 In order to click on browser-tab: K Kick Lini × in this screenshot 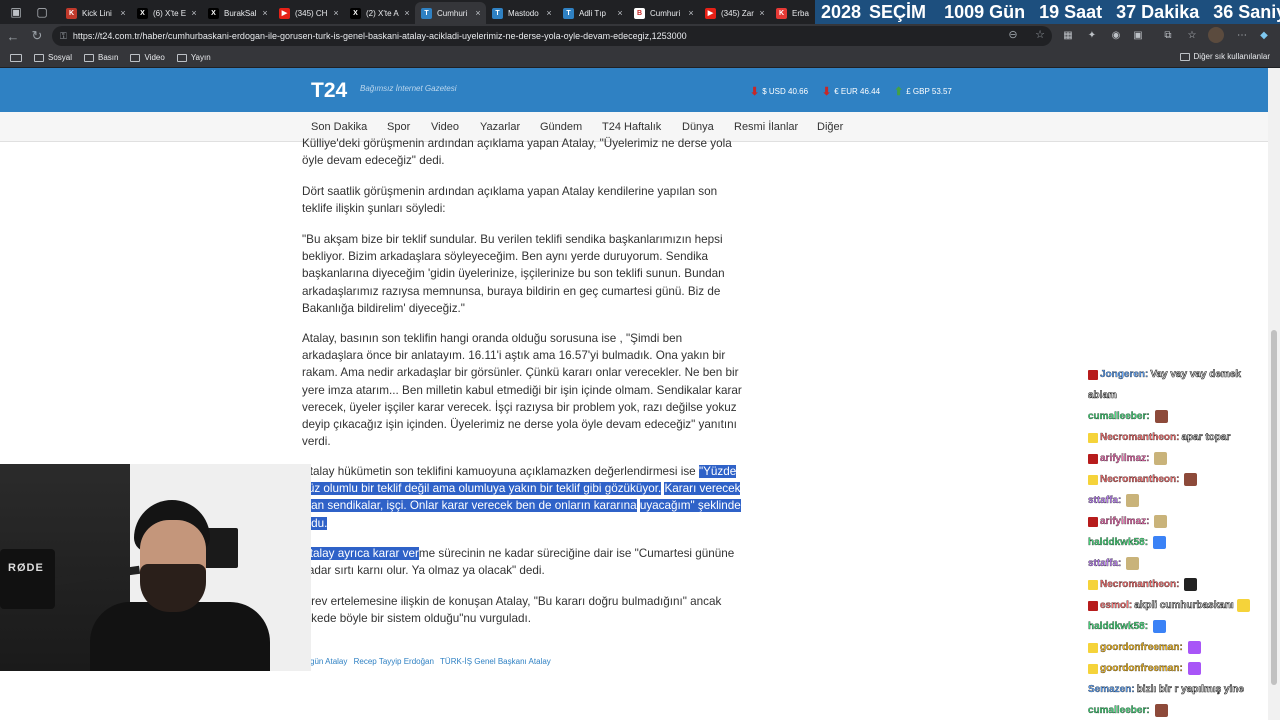, I will do `click(95, 13)`.